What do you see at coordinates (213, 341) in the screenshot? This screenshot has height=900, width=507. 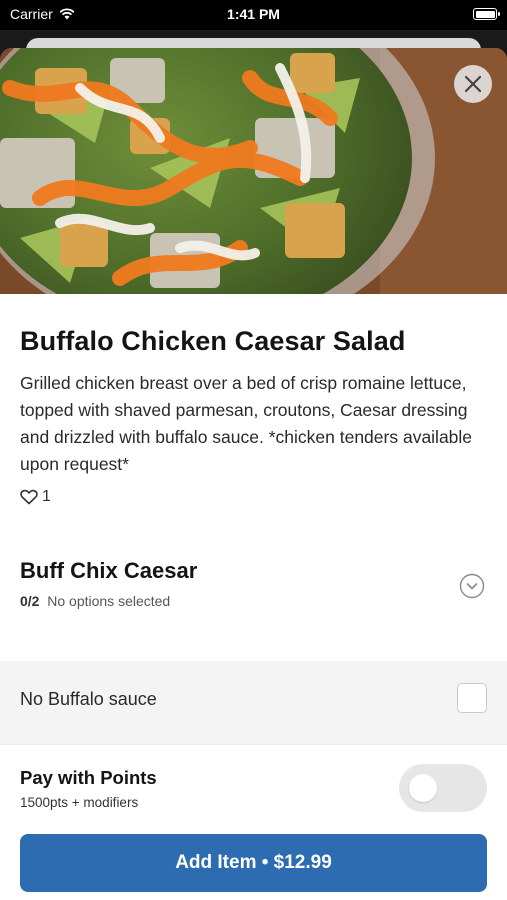 I see `item-title: Buffalo Chicken Caesar Salad` at bounding box center [213, 341].